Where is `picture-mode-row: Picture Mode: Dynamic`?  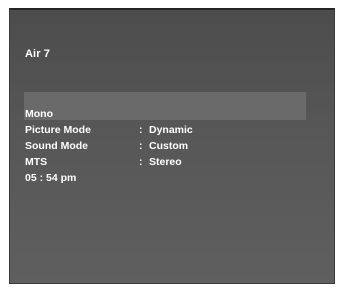
picture-mode-row: Picture Mode: Dynamic is located at coordinates (109, 130).